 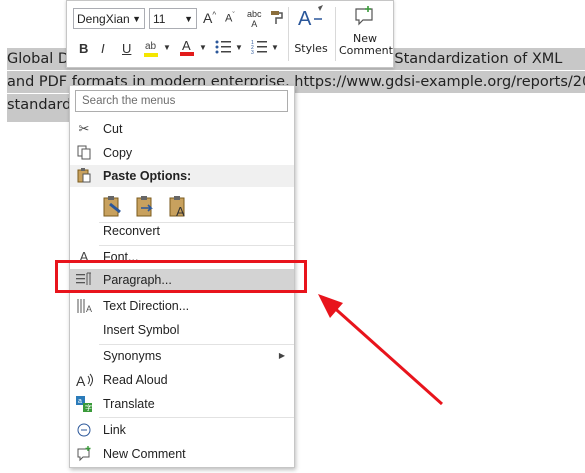 What do you see at coordinates (252, 52) in the screenshot?
I see `svg-text: 3` at bounding box center [252, 52].